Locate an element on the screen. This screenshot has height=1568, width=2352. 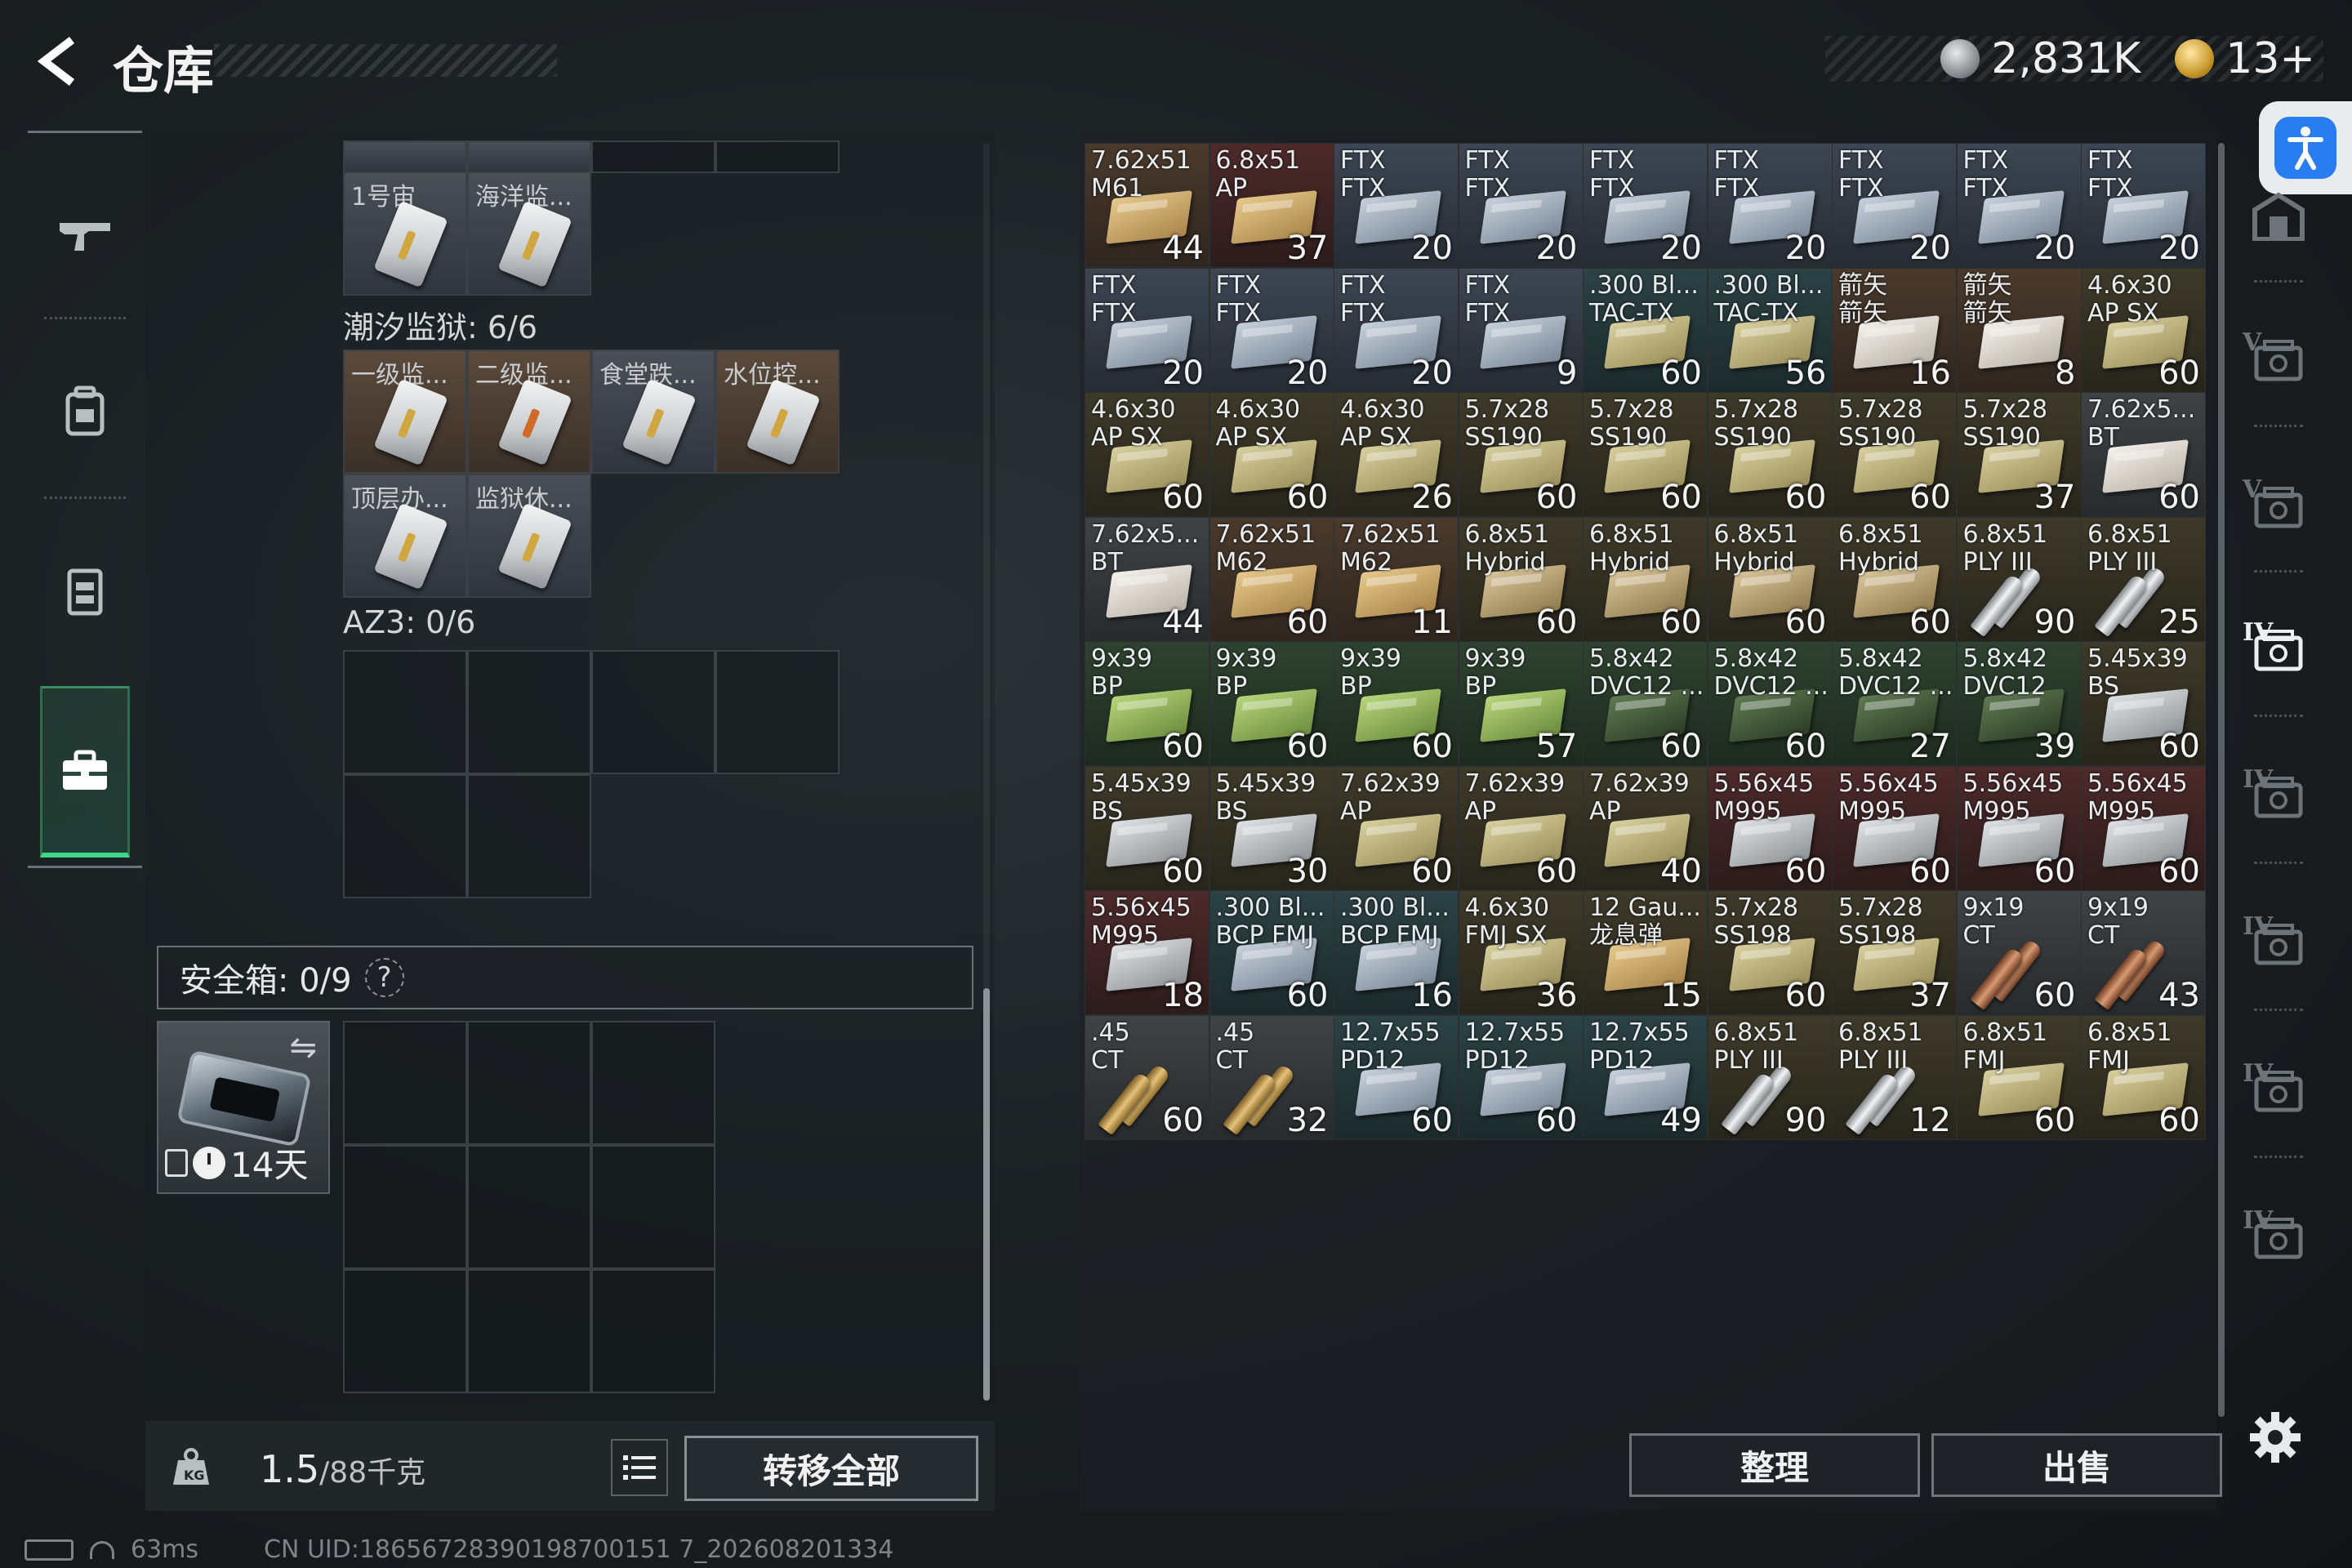
ammo-item: 5.8x42 DVC12 39 is located at coordinates (2019, 703).